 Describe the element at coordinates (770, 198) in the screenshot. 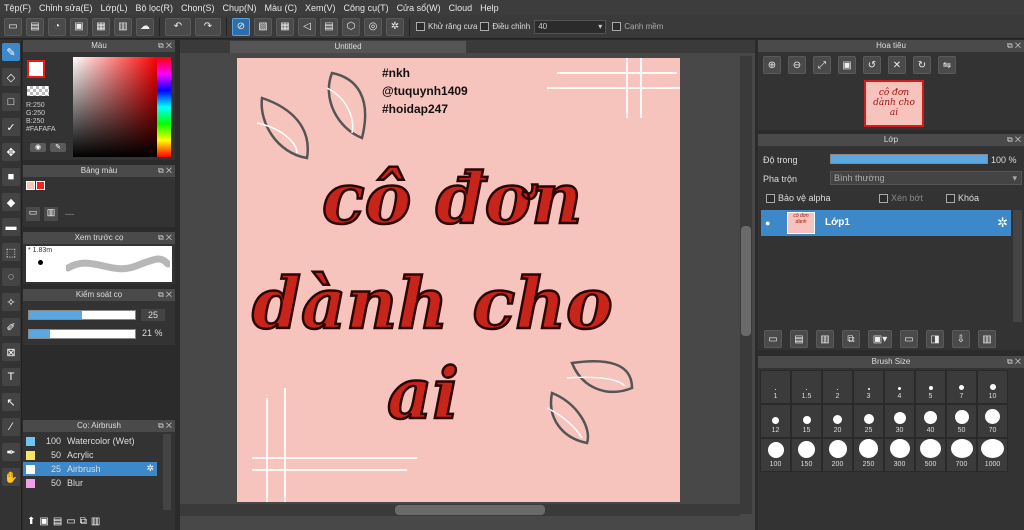

I see `protect-alpha-checkbox` at that location.